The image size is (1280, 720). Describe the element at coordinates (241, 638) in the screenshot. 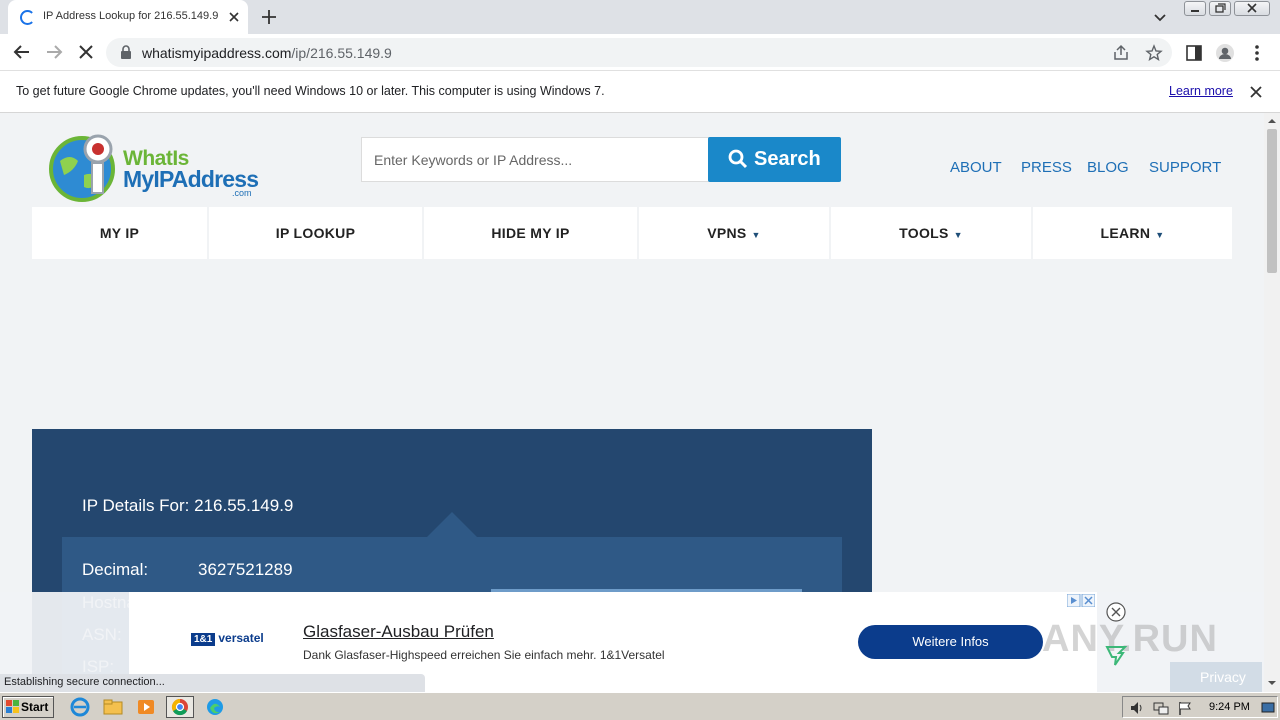

I see `ad-brand-name: versatel` at that location.